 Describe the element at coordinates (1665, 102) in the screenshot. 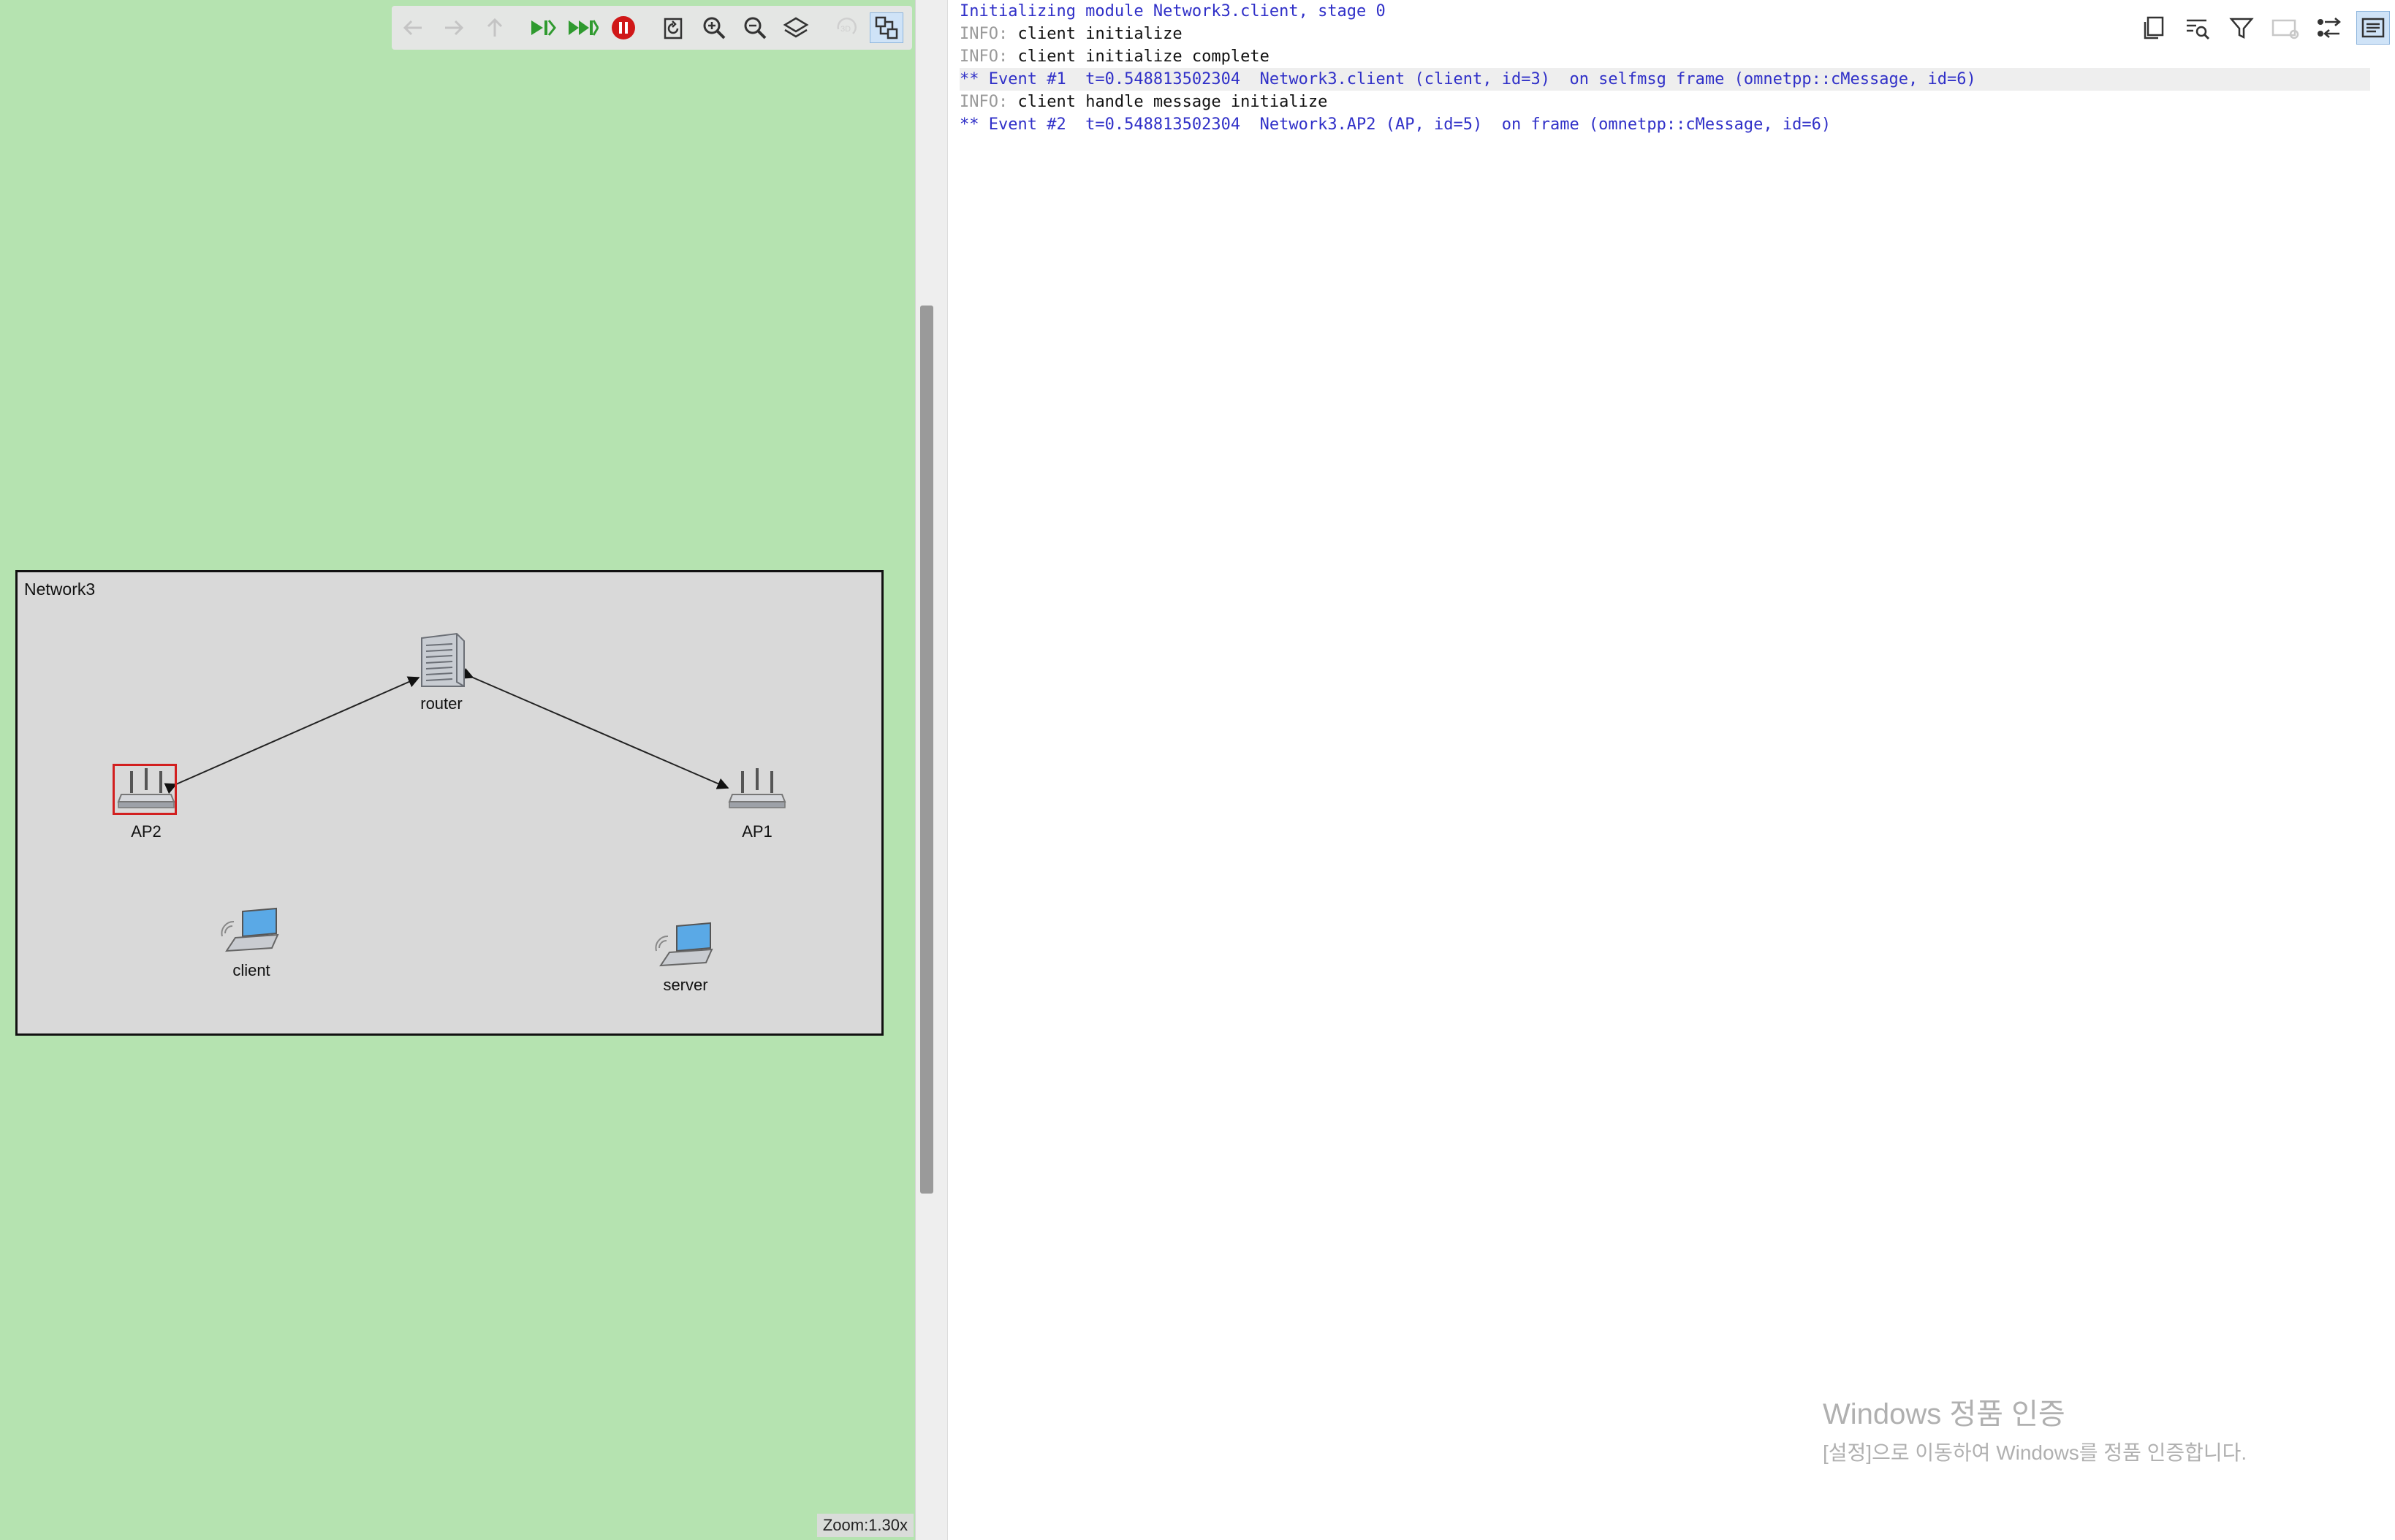

I see `log-line: INFO: client handle message initialize` at that location.